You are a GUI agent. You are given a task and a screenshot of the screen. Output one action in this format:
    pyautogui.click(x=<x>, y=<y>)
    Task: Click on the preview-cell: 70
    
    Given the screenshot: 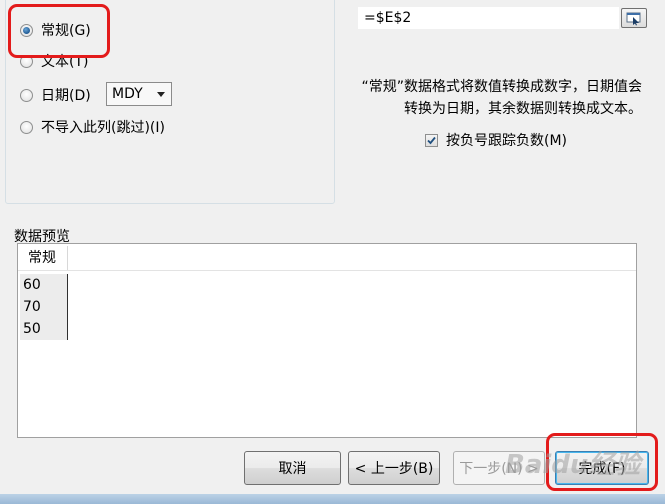 What is the action you would take?
    pyautogui.click(x=44, y=307)
    